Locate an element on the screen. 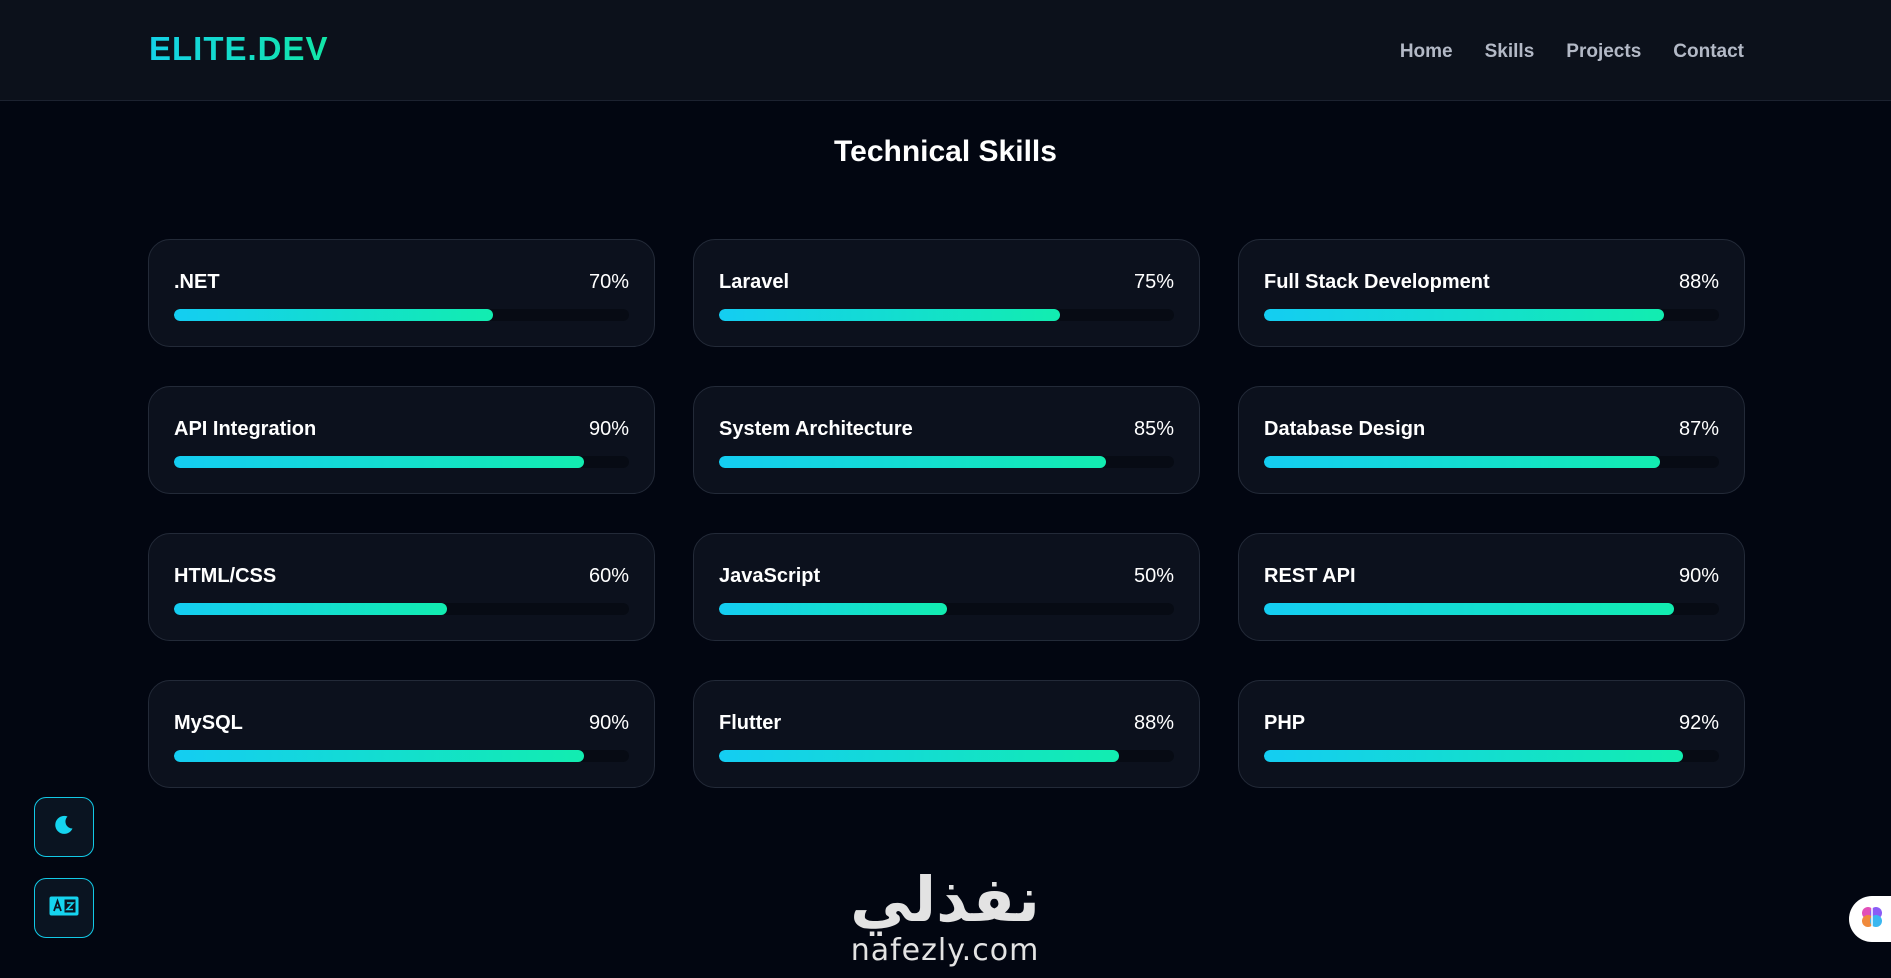  skill-name: MySQL is located at coordinates (208, 723).